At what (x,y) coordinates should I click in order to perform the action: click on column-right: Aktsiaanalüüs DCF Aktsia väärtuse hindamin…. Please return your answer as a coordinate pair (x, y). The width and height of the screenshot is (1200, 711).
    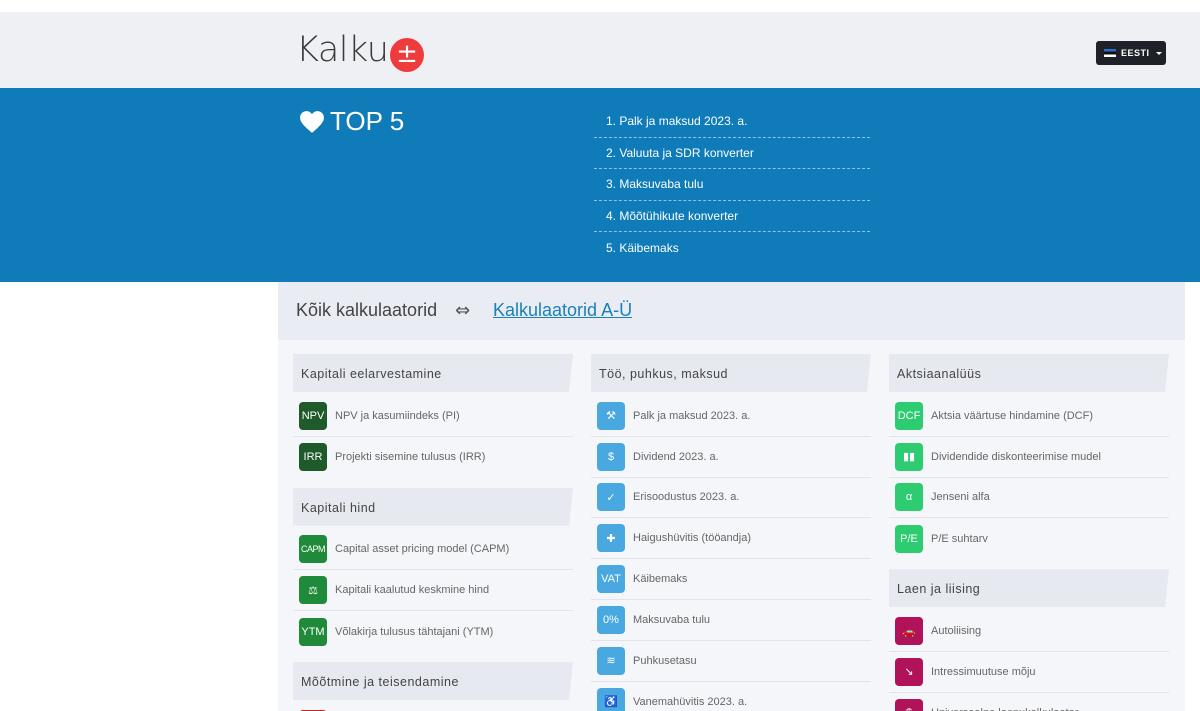
    Looking at the image, I should click on (1029, 532).